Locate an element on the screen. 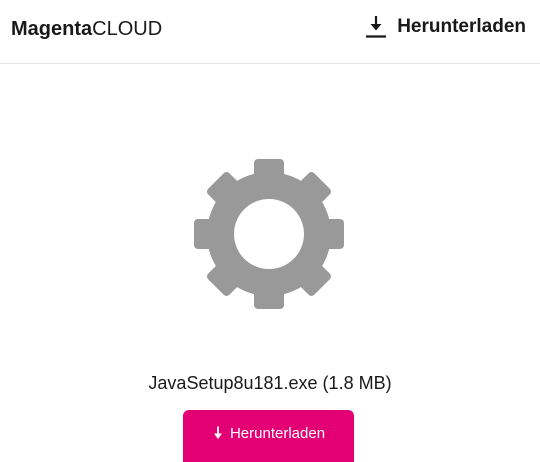 The width and height of the screenshot is (540, 462). download-button-label: Herunterladen is located at coordinates (277, 433).